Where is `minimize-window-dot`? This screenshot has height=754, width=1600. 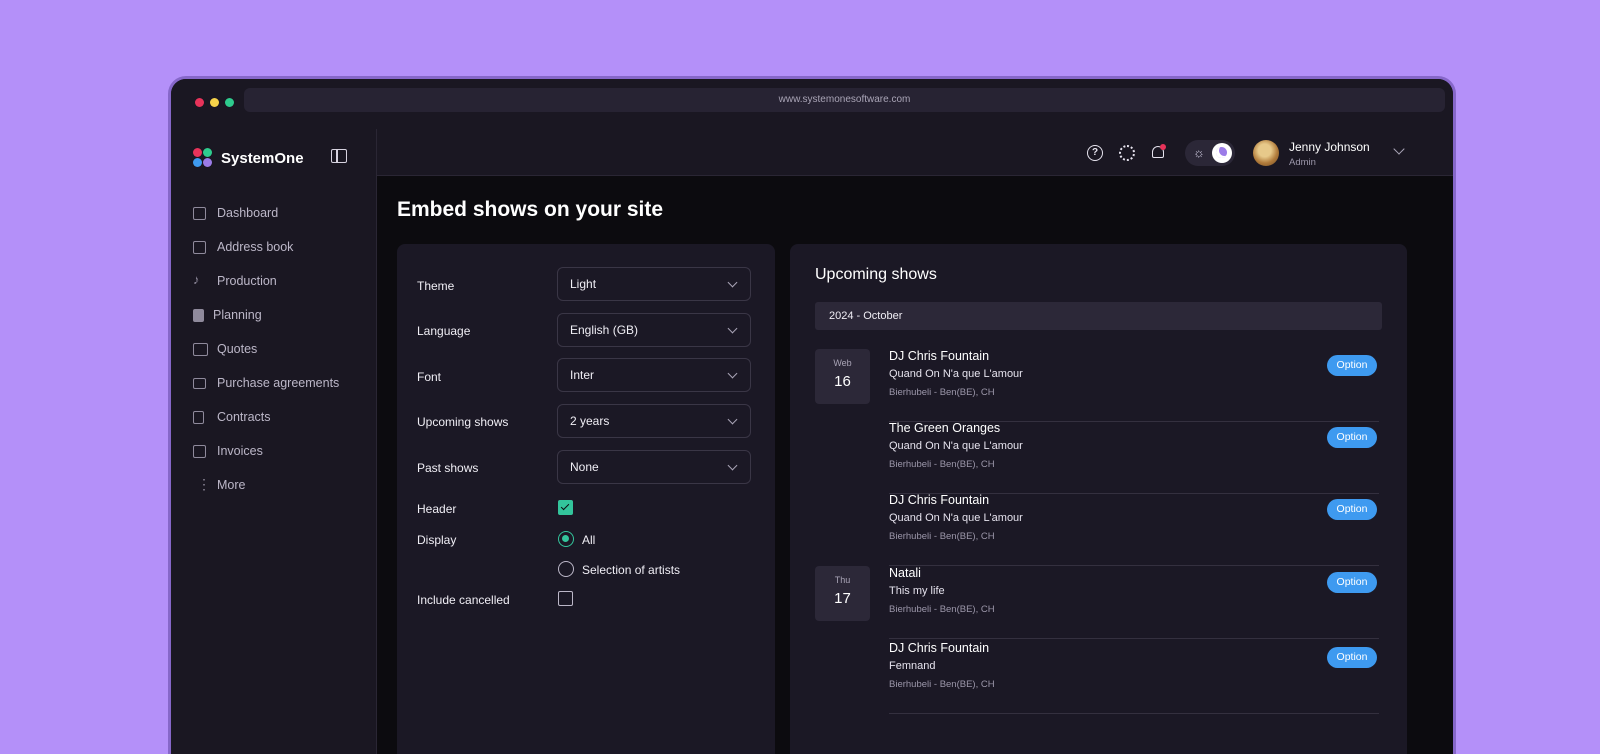
minimize-window-dot is located at coordinates (214, 102).